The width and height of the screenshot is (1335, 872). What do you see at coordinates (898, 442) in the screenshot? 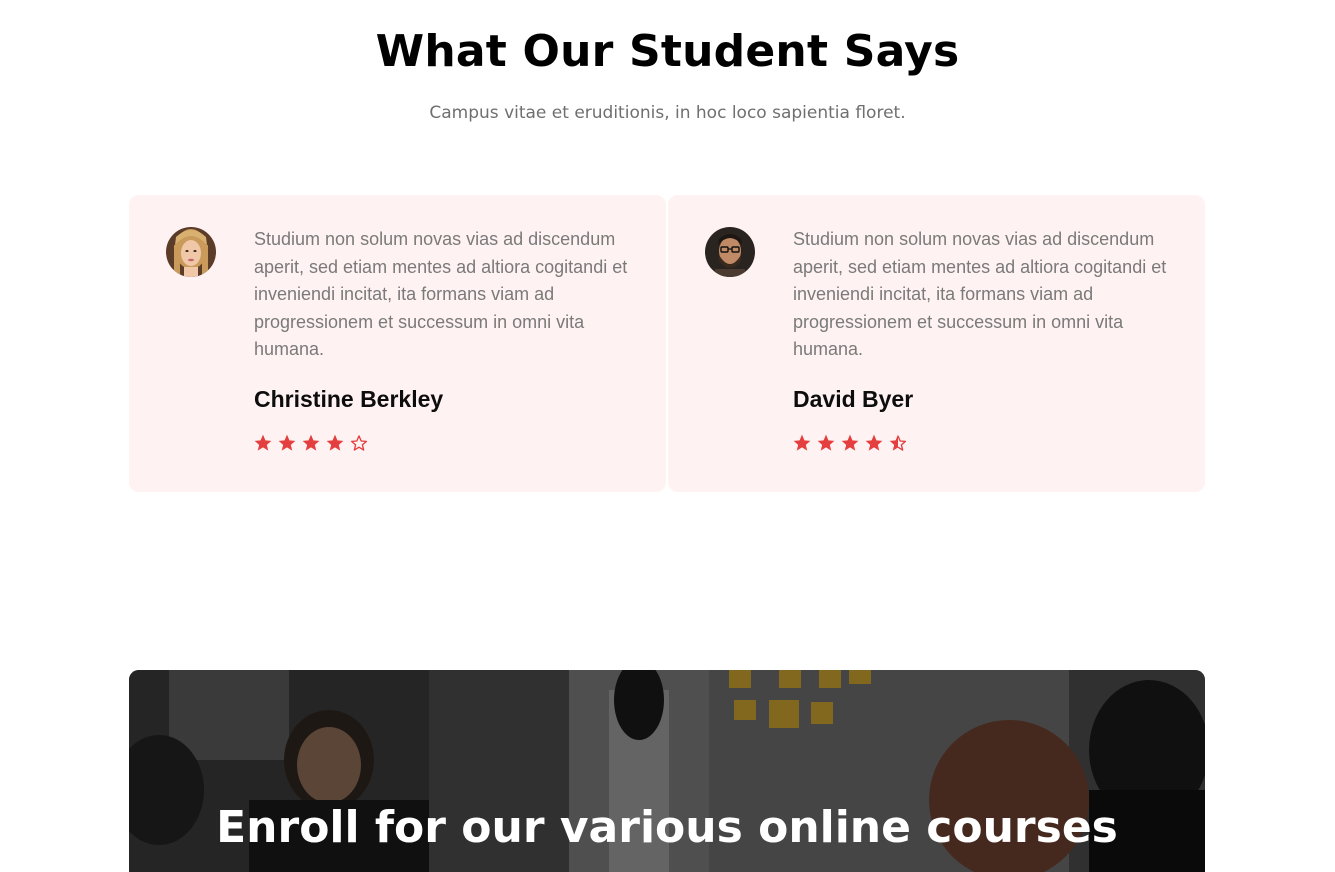
I see `star-half-icon` at bounding box center [898, 442].